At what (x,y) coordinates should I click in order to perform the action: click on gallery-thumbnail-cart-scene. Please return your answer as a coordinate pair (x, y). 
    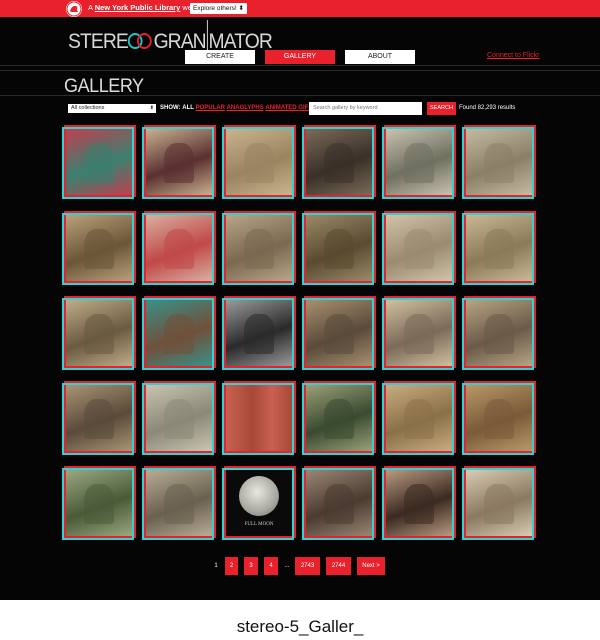
    Looking at the image, I should click on (499, 248).